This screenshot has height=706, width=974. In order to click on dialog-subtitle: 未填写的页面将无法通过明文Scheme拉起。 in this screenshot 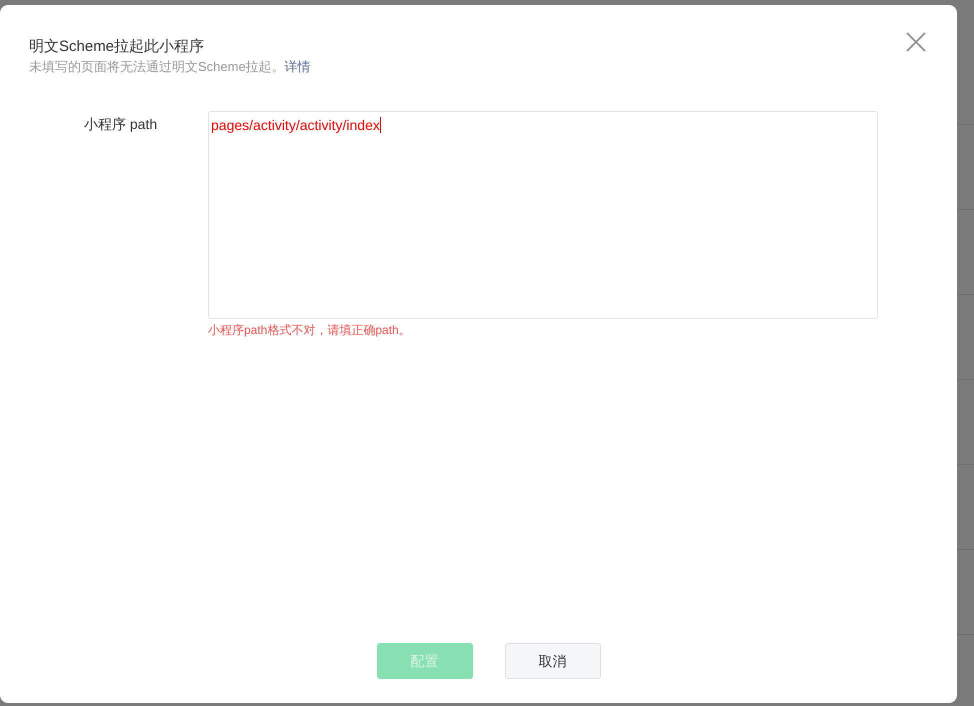, I will do `click(157, 67)`.